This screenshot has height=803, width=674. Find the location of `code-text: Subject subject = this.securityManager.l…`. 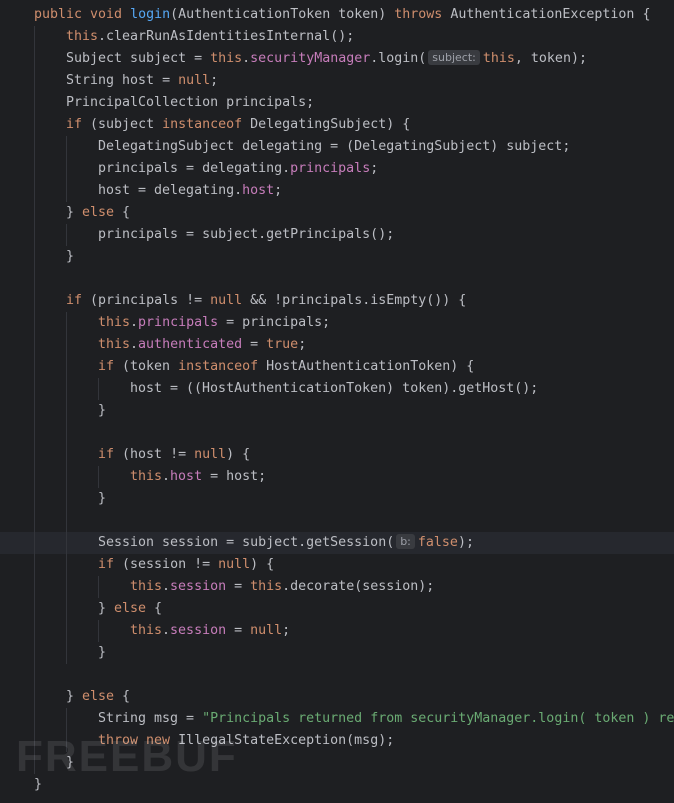

code-text: Subject subject = this.securityManager.l… is located at coordinates (326, 59).